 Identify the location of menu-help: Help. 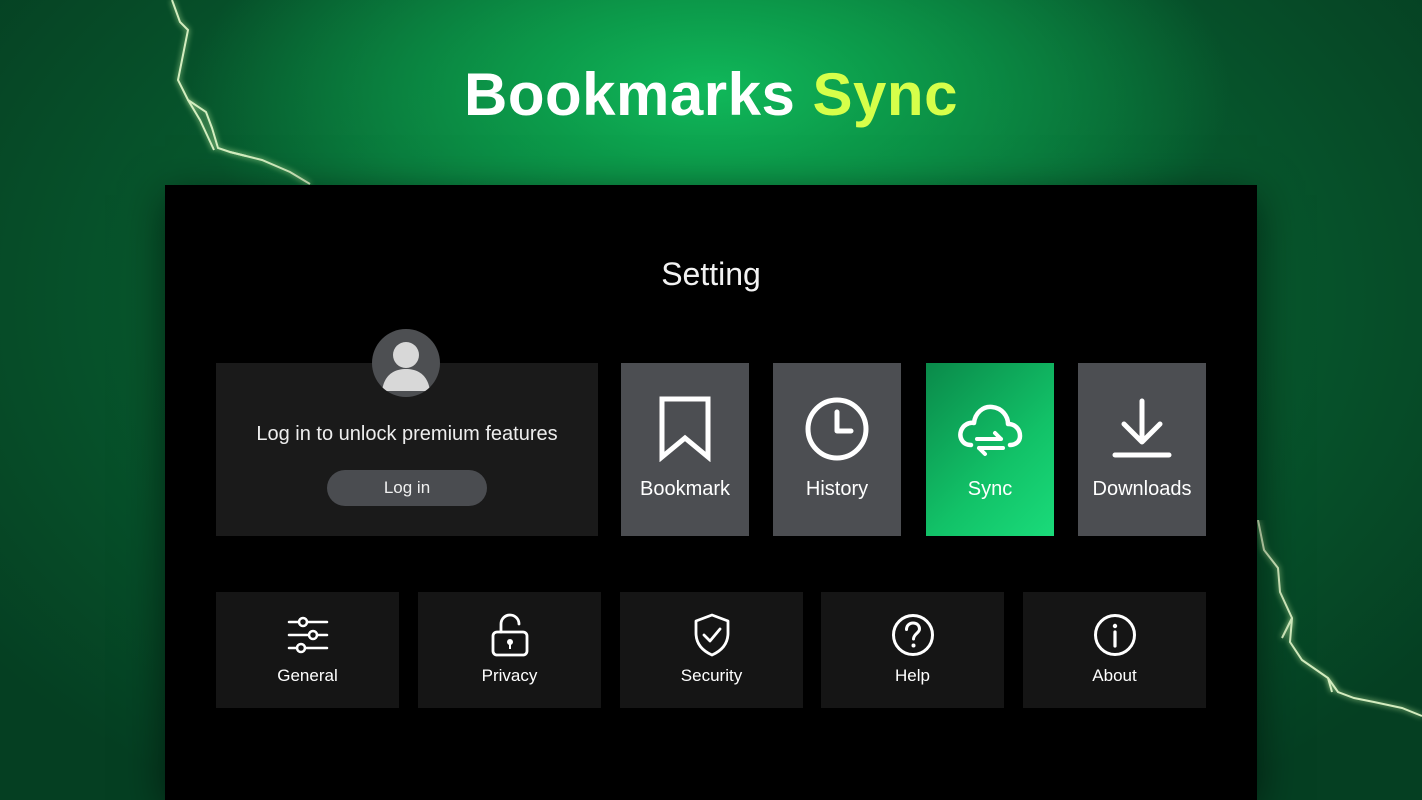
(912, 650).